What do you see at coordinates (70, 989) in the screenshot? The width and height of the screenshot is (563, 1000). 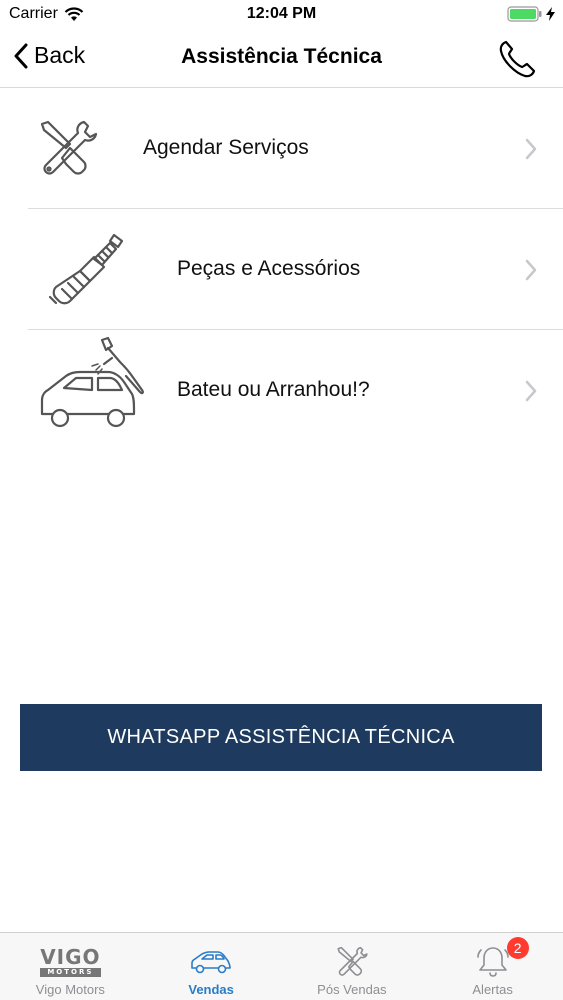 I see `tab-label: Vigo Motors` at bounding box center [70, 989].